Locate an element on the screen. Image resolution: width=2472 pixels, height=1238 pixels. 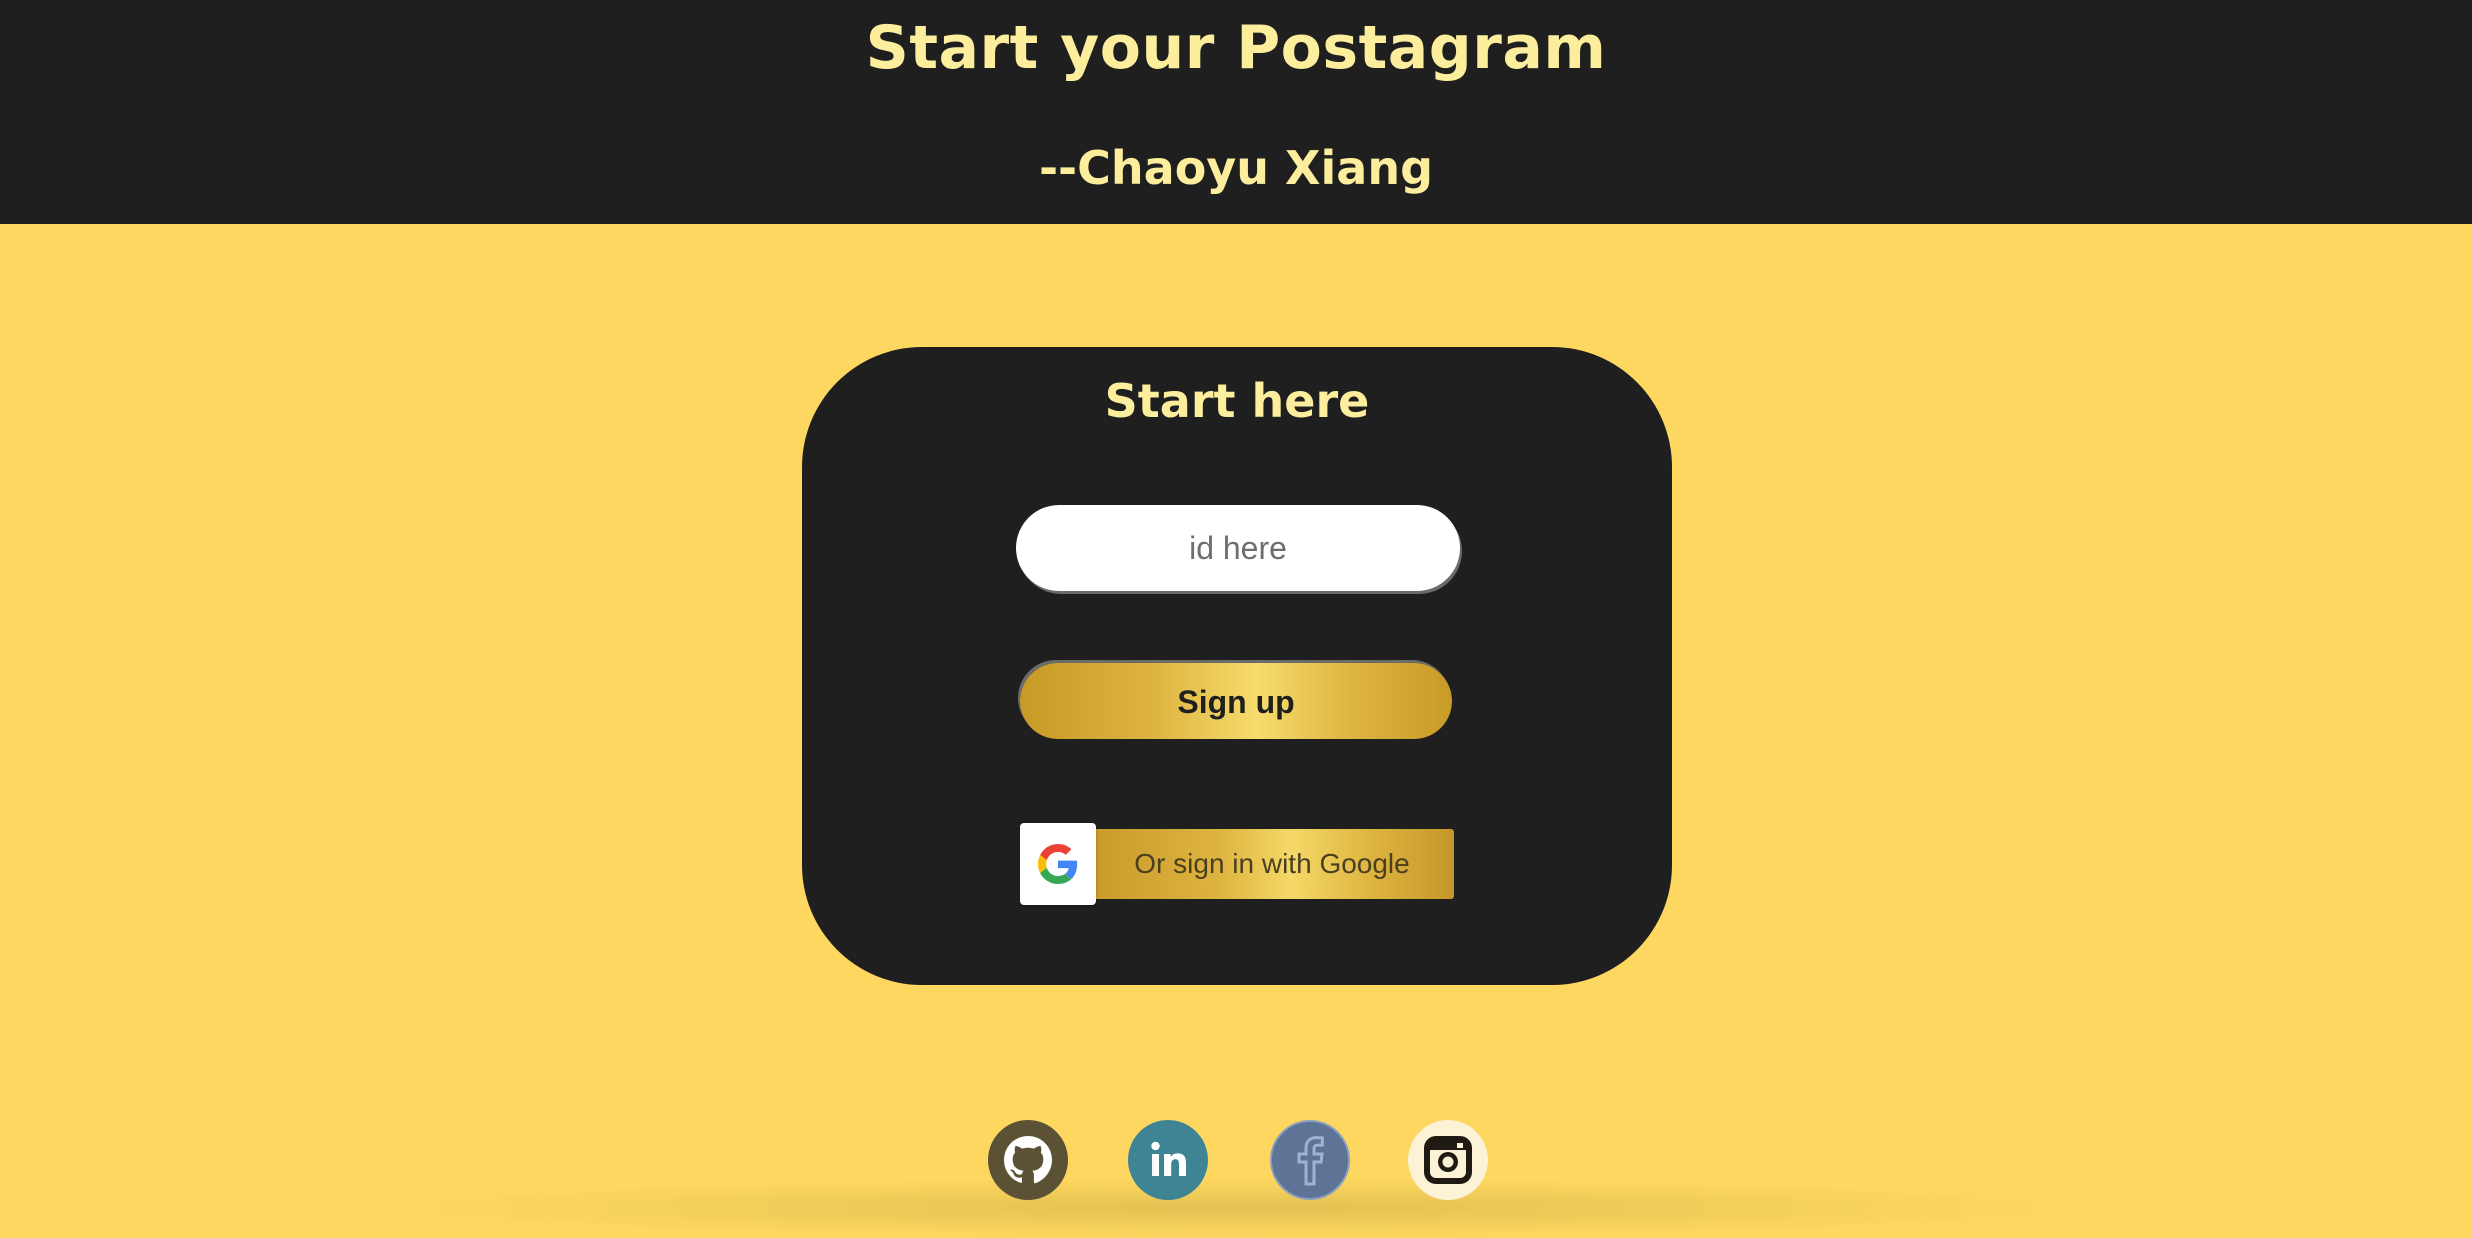
linkedin-link is located at coordinates (1168, 1160).